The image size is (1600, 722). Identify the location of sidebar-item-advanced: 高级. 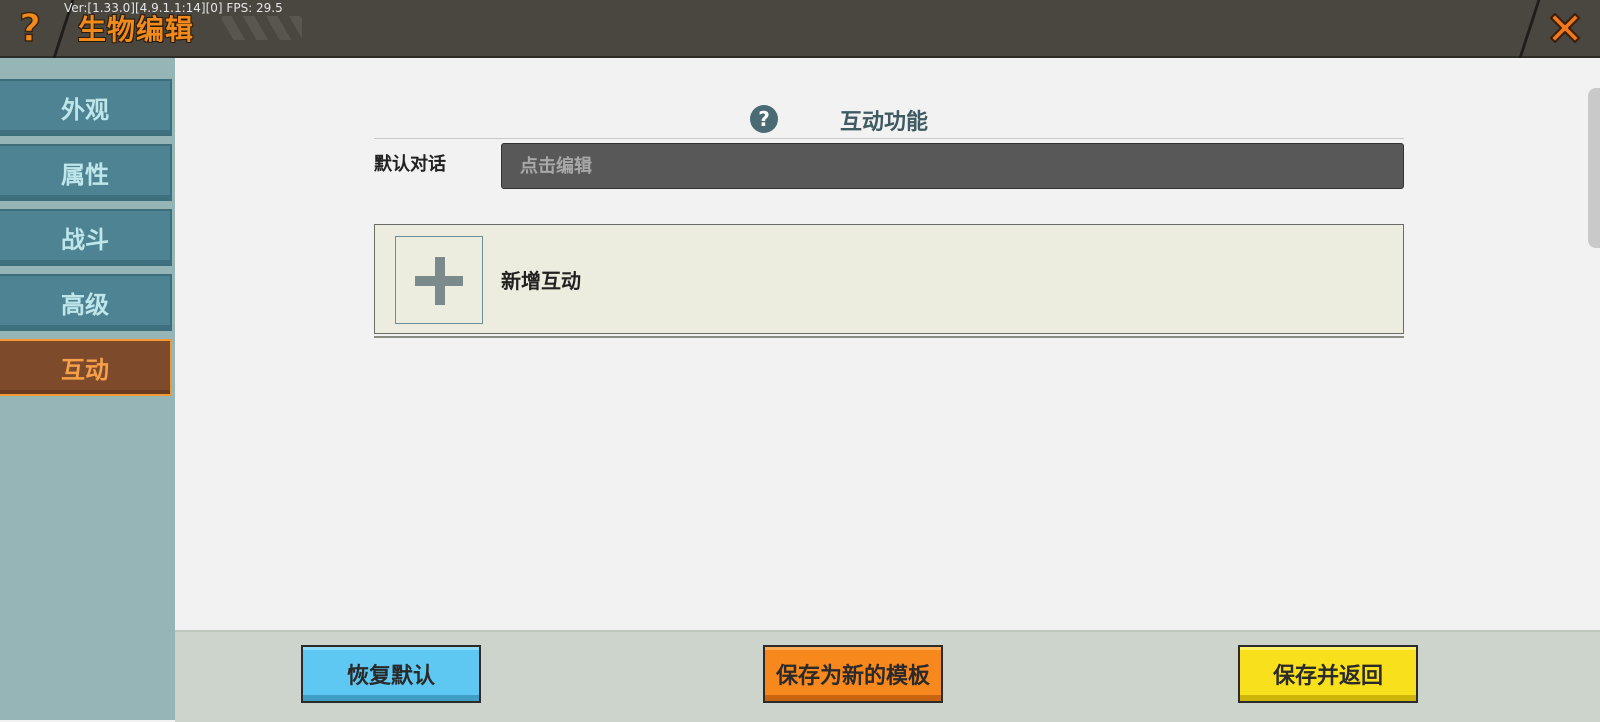
(86, 302).